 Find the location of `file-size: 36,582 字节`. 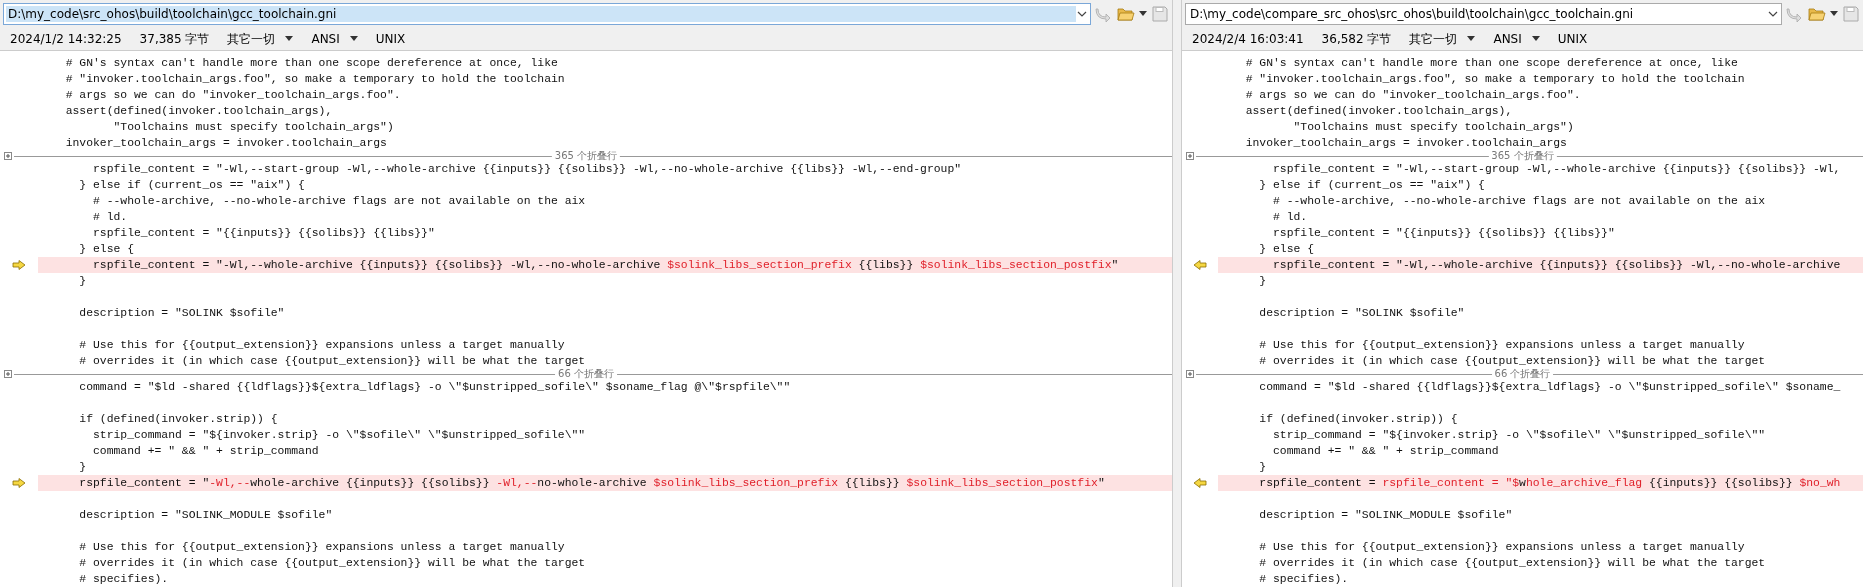

file-size: 36,582 字节 is located at coordinates (1356, 39).